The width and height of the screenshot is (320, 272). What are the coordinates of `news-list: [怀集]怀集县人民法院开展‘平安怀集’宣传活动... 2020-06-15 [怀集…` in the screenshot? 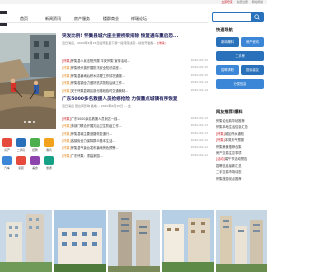 It's located at (135, 76).